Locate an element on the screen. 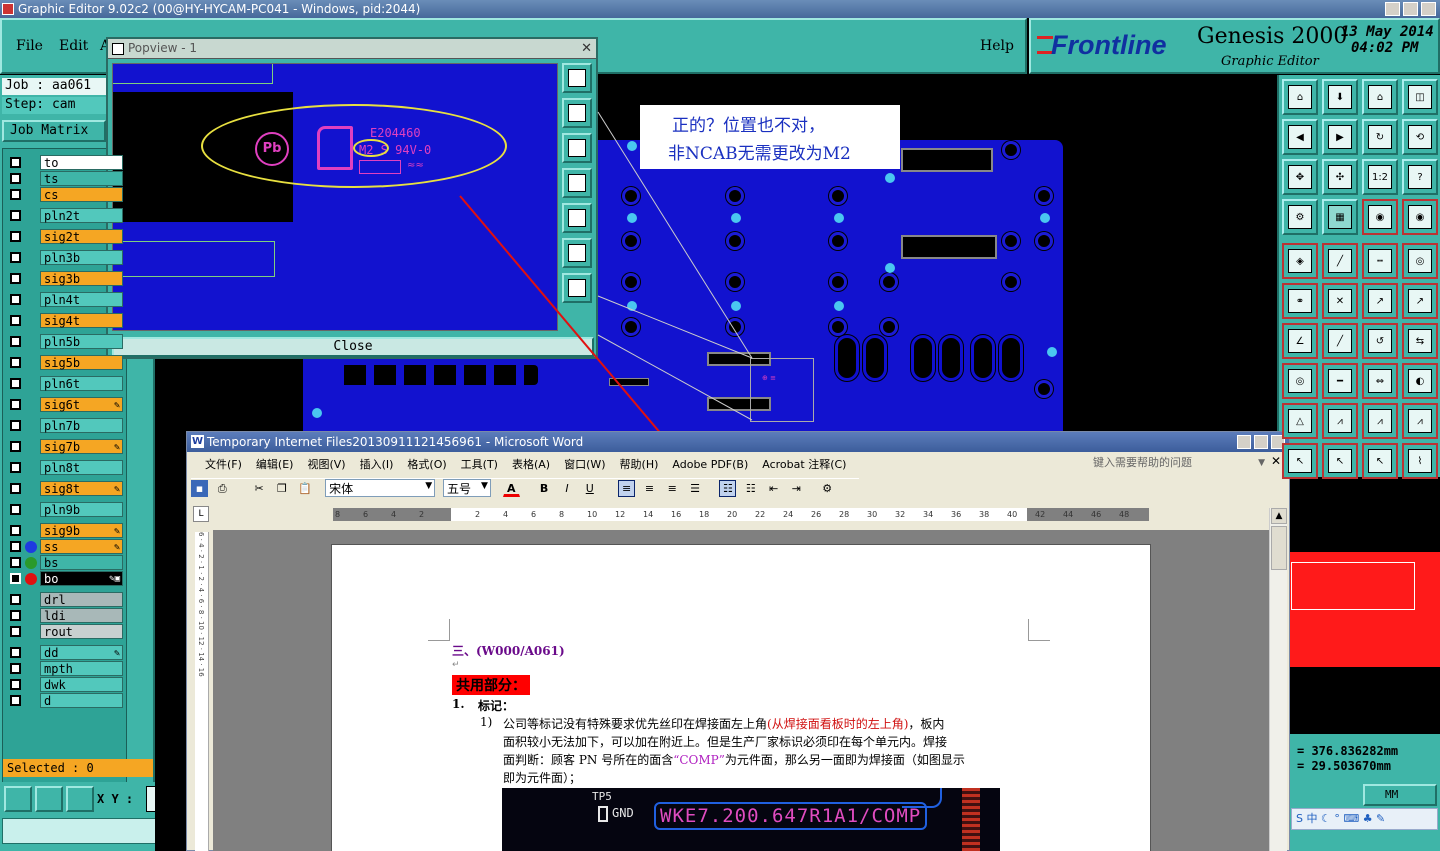 The width and height of the screenshot is (1440, 851). layer-row-rout: rout is located at coordinates (66, 631).